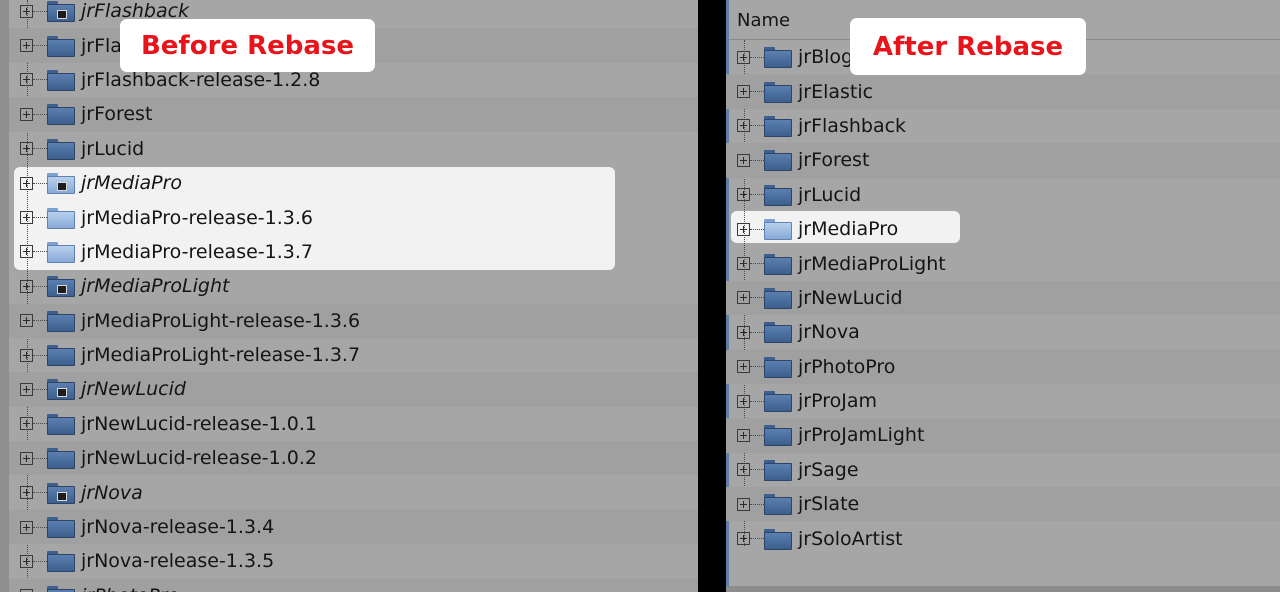  I want to click on tree-row-label: jrSlate, so click(829, 504).